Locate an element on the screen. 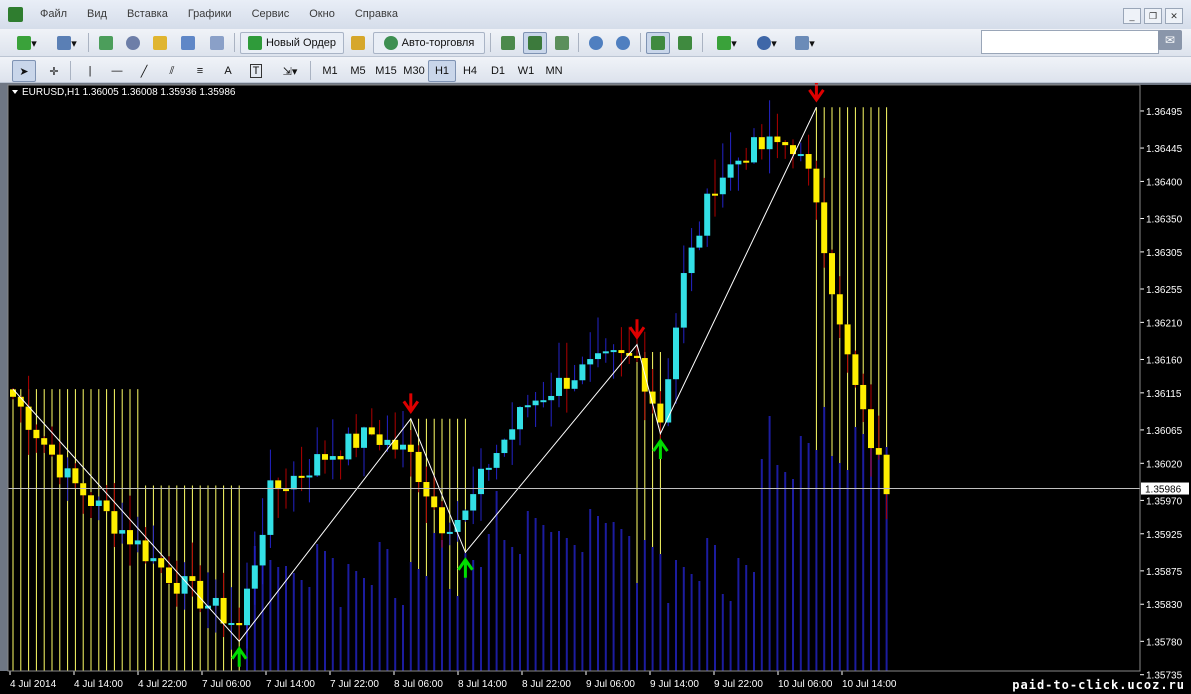 Image resolution: width=1191 pixels, height=694 pixels. fibonacci-icon: ≡ is located at coordinates (200, 71).